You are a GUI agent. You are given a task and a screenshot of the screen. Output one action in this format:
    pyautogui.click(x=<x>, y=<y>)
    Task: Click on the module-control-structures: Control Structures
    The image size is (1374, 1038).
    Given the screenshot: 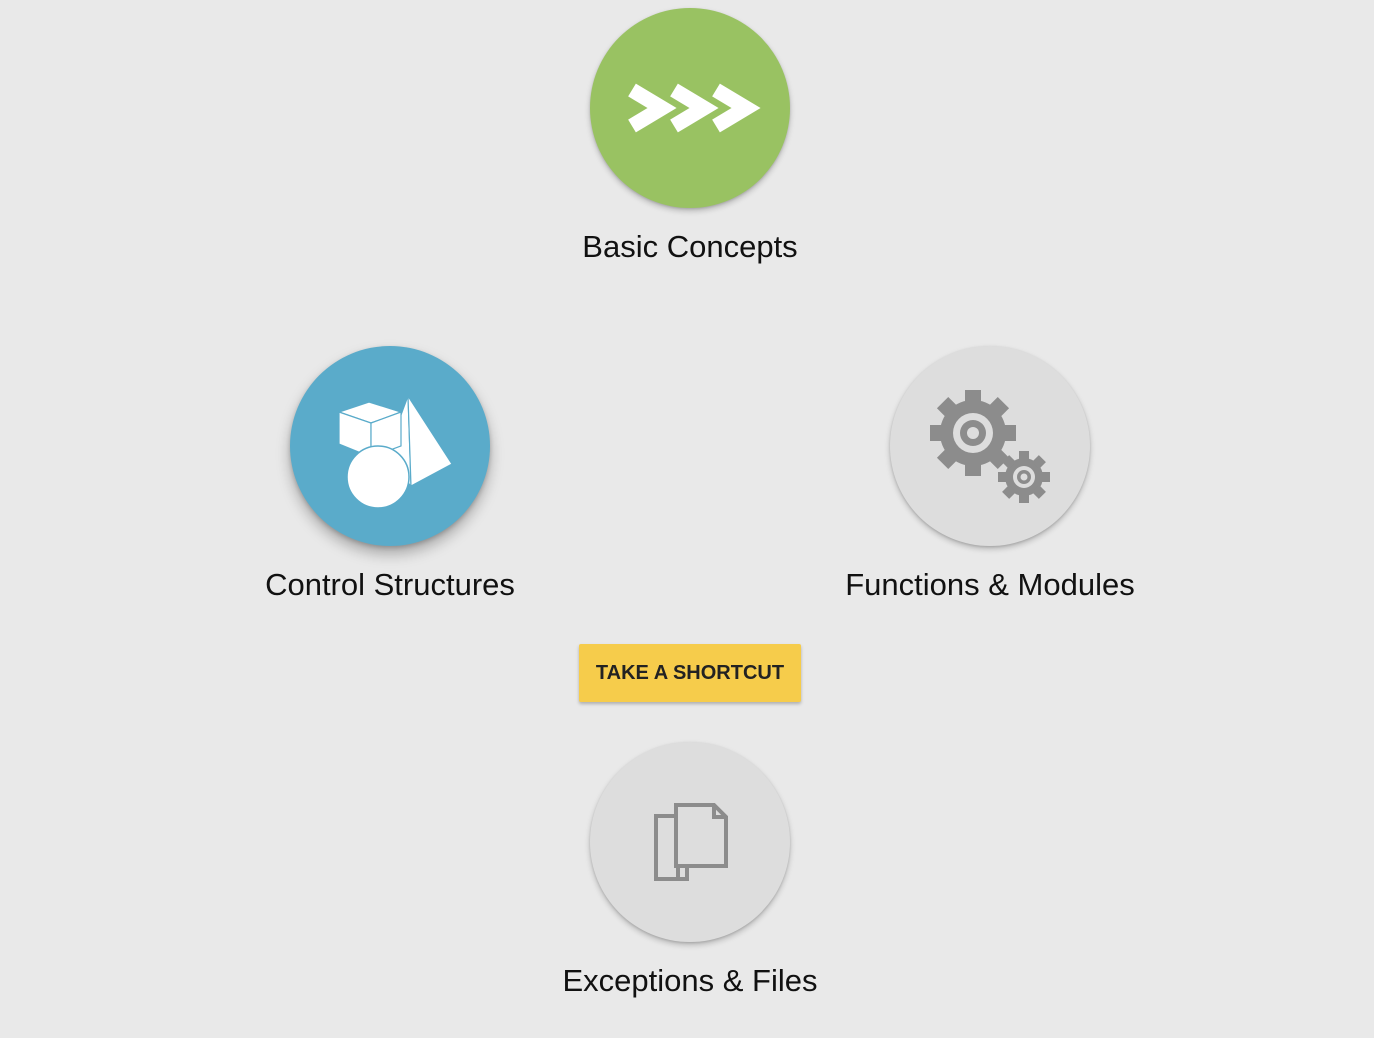 What is the action you would take?
    pyautogui.click(x=390, y=475)
    